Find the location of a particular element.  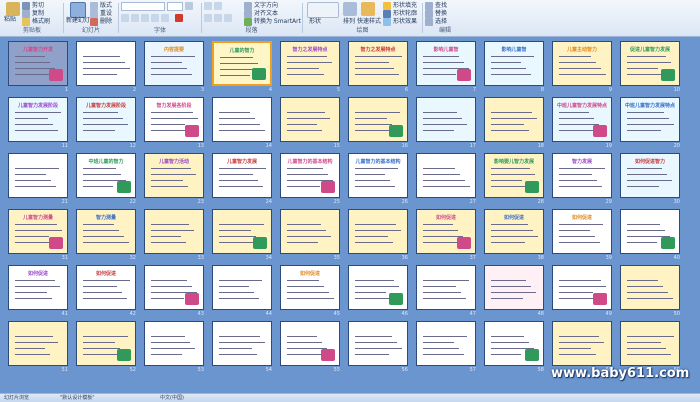

align-right-button is located at coordinates (228, 18).